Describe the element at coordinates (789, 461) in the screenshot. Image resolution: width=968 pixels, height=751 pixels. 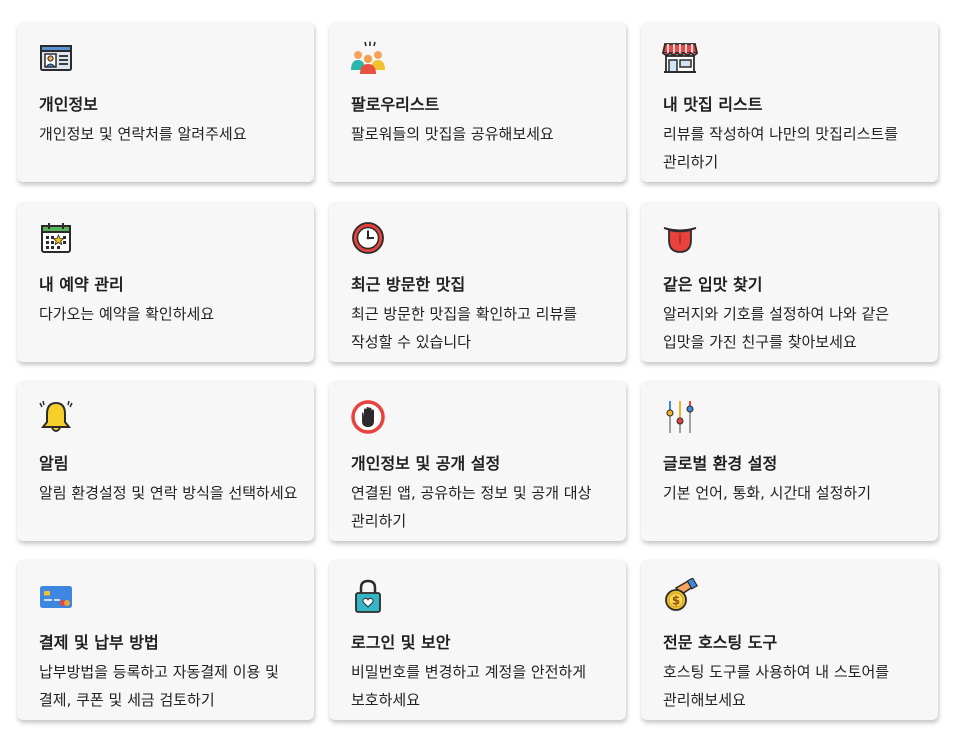
I see `card-global-settings: 글로벌 환경 설정 기본 언어, 통화, 시간대 설정하기` at that location.